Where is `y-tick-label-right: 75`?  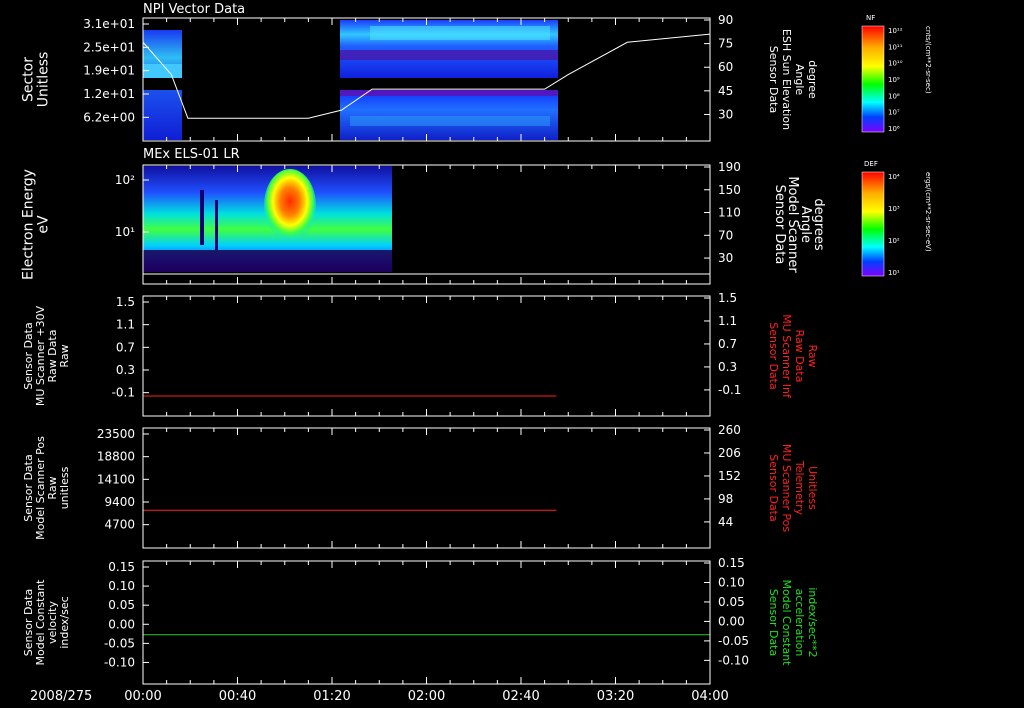
y-tick-label-right: 75 is located at coordinates (725, 44).